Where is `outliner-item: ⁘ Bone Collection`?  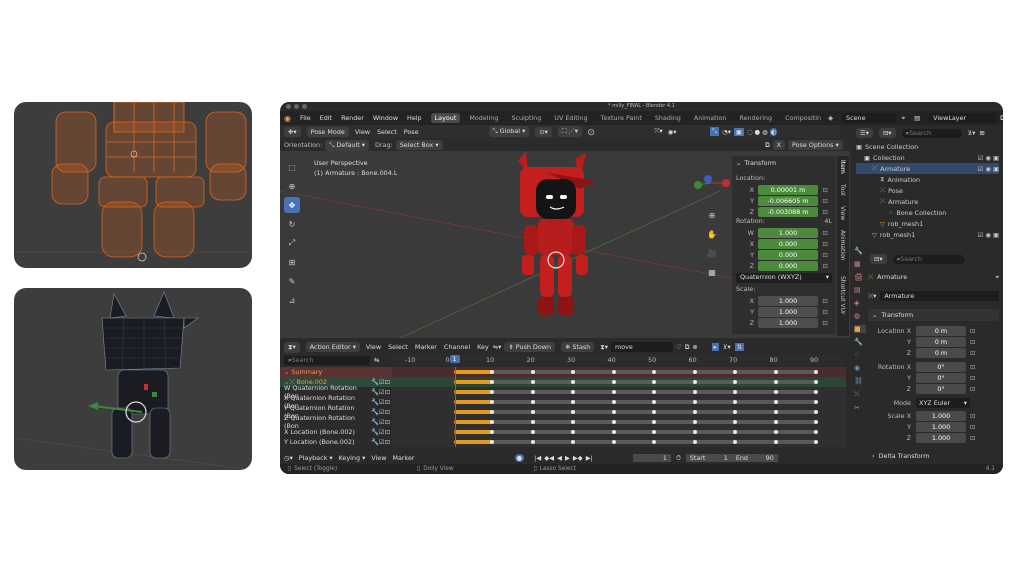
outliner-item: ⁘ Bone Collection is located at coordinates (927, 212).